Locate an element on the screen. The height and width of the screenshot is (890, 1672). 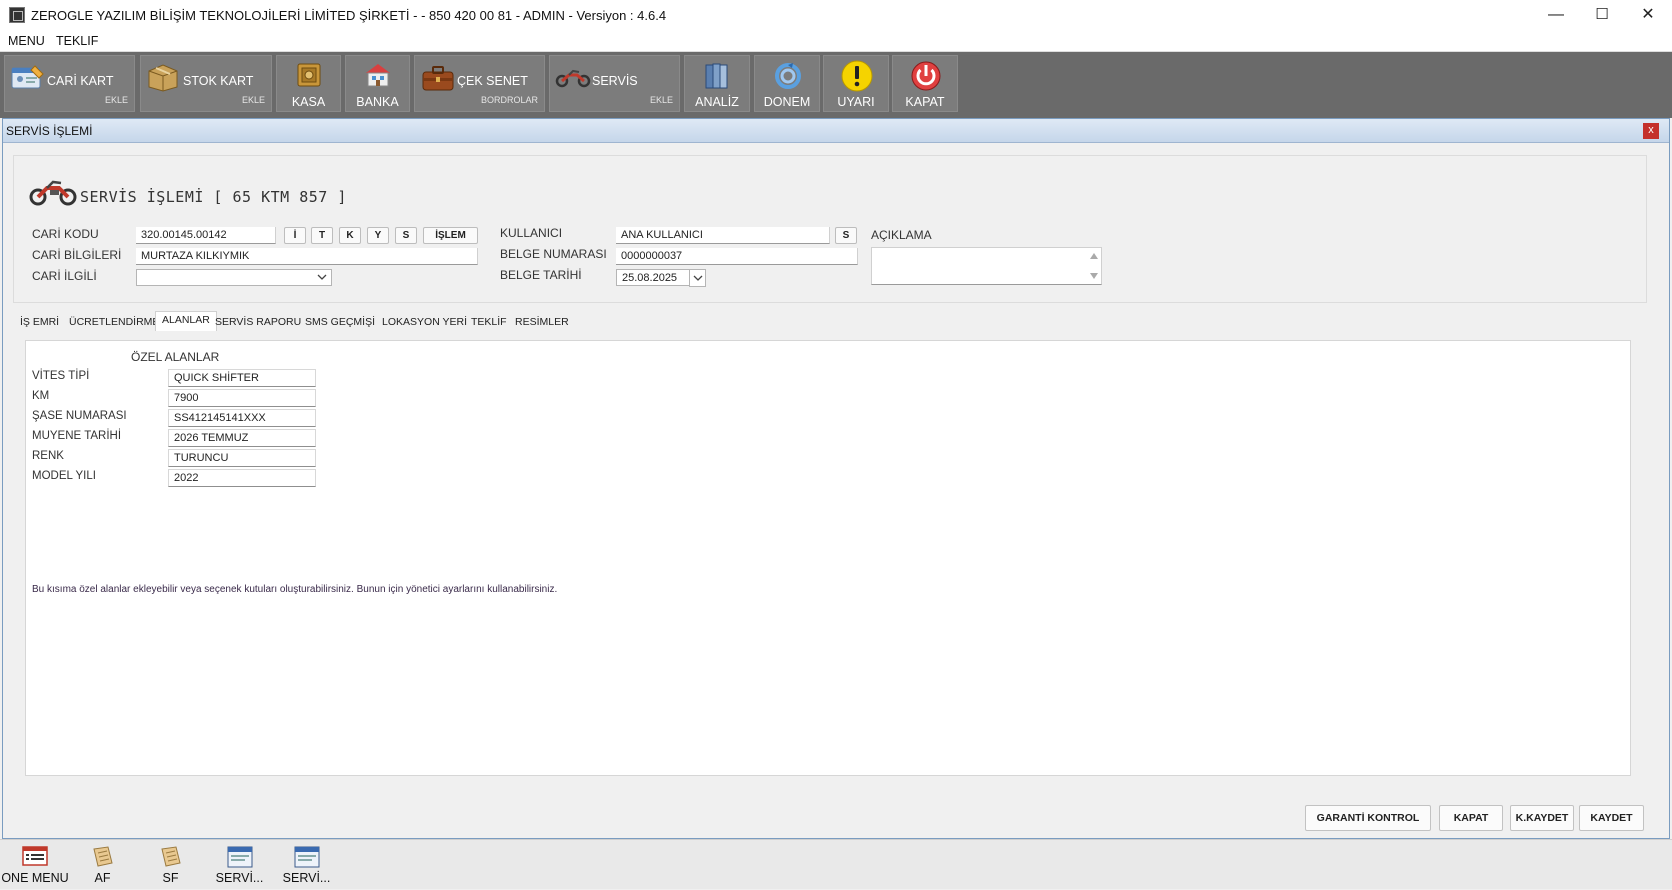
safe-icon is located at coordinates (309, 75).